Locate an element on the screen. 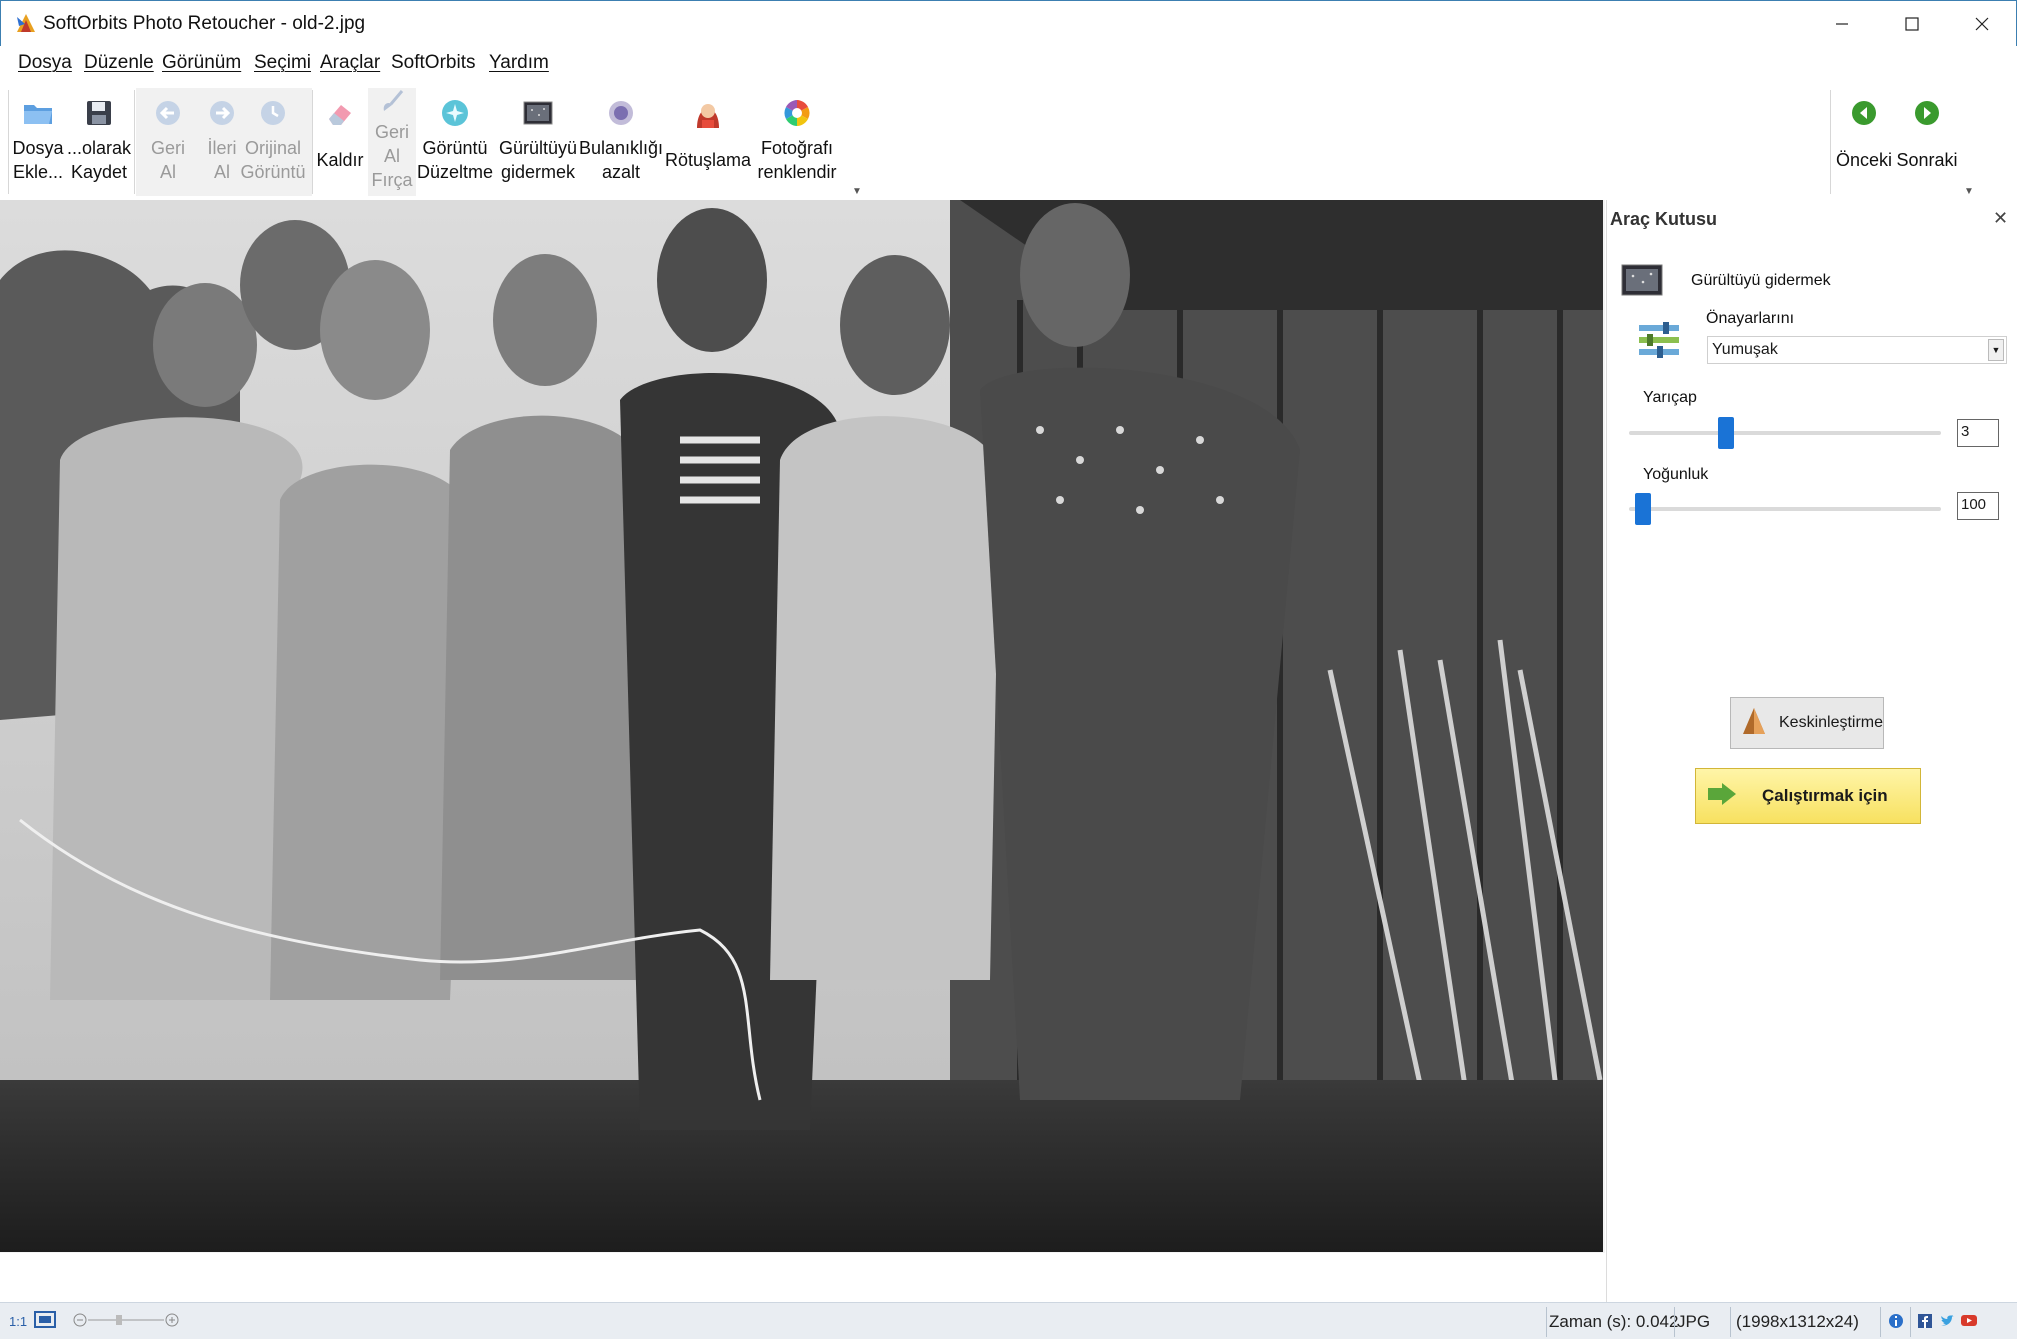 Image resolution: width=2017 pixels, height=1339 pixels. maximize-button is located at coordinates (1912, 24).